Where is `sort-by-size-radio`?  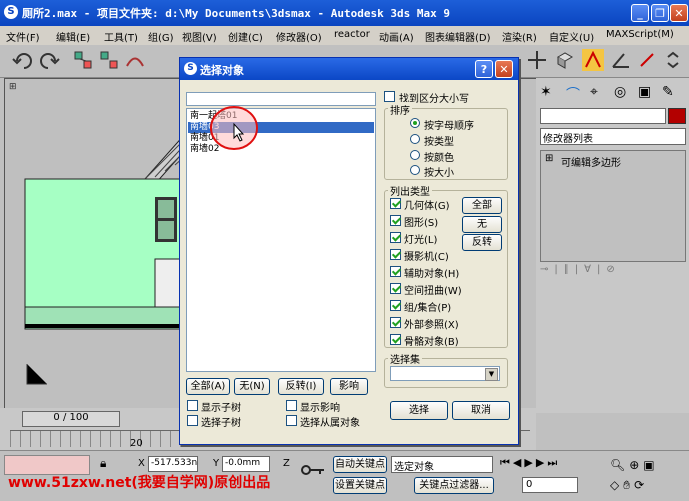
sort-by-size-radio is located at coordinates (415, 170).